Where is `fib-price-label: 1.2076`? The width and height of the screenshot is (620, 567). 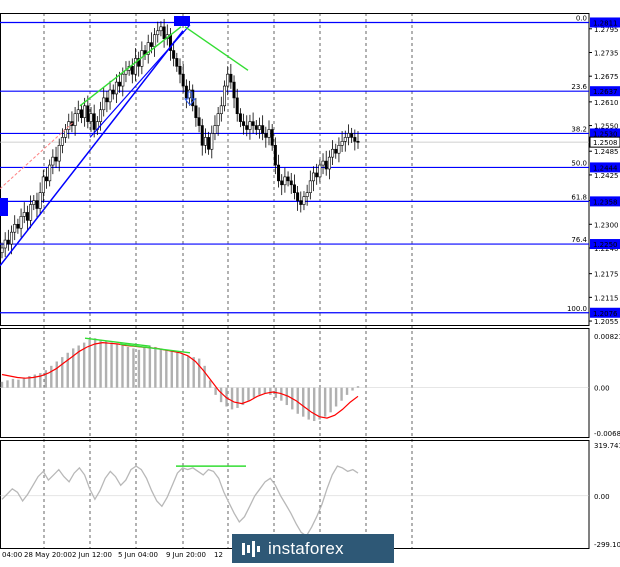 fib-price-label: 1.2076 is located at coordinates (605, 314).